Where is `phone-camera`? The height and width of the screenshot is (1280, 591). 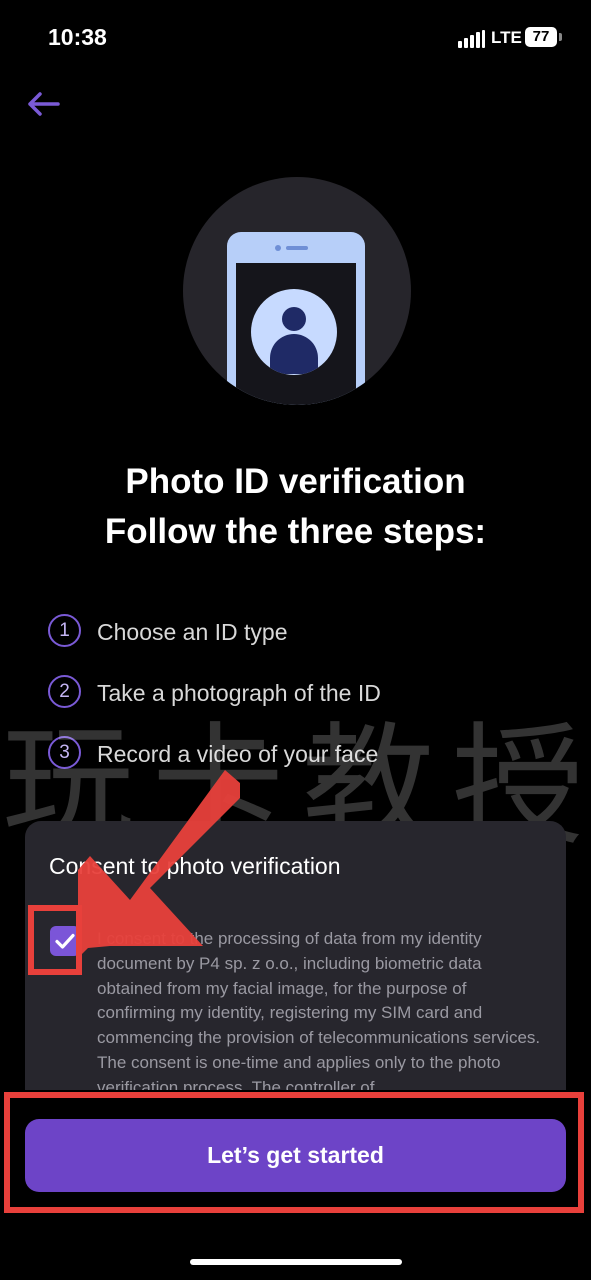 phone-camera is located at coordinates (278, 248).